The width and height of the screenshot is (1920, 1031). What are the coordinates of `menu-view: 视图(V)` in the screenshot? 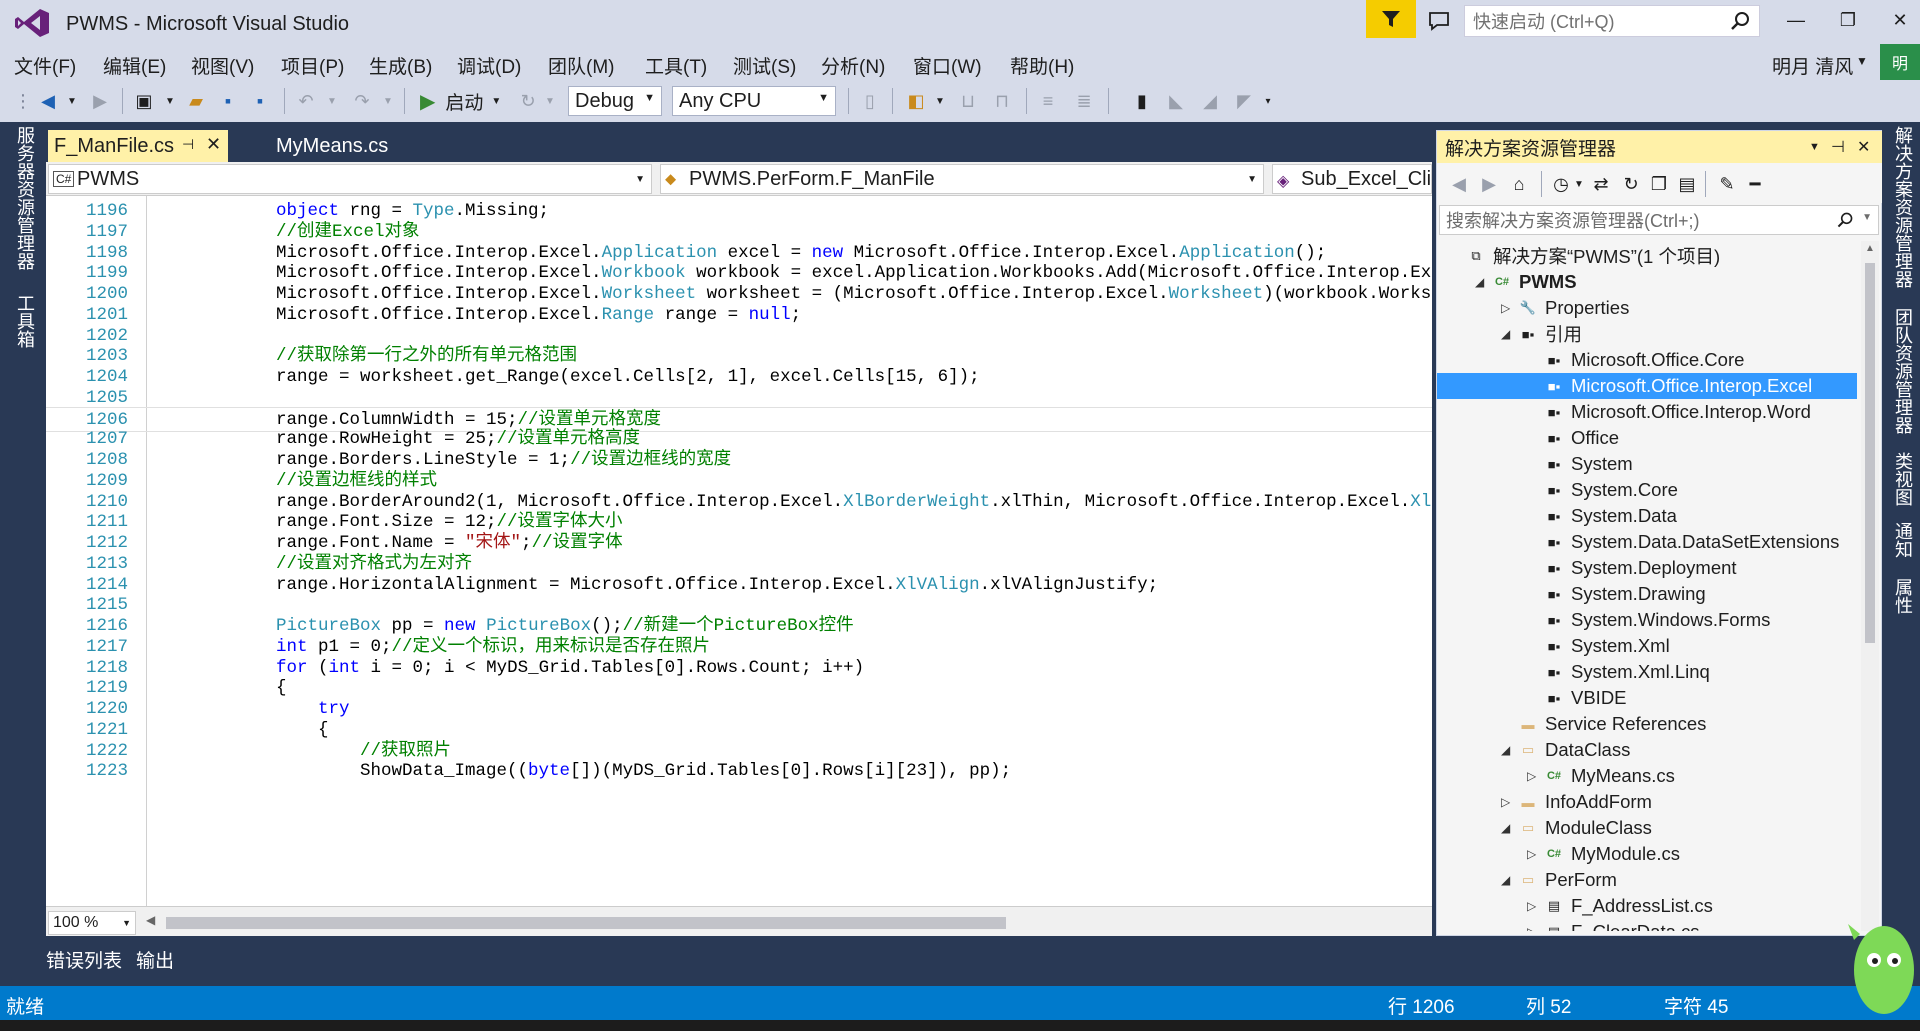 It's located at (222, 65).